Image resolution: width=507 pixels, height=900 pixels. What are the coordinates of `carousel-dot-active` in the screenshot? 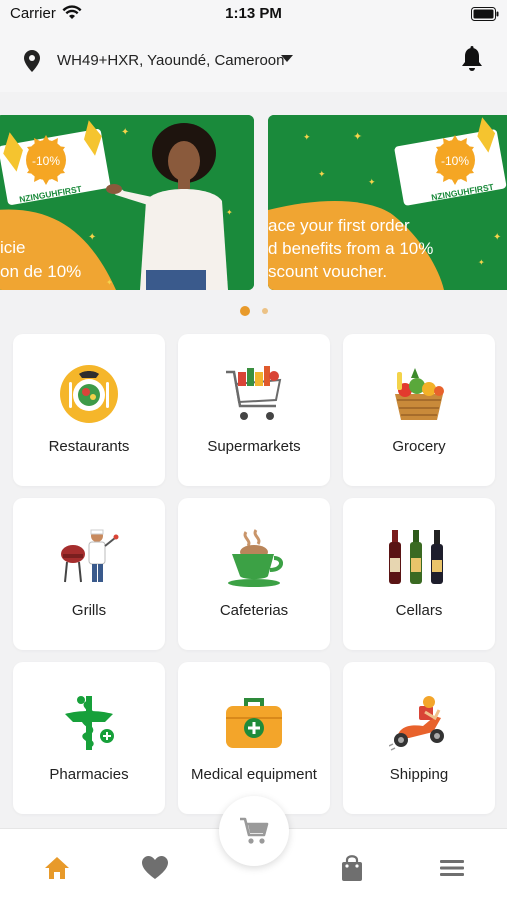 It's located at (245, 311).